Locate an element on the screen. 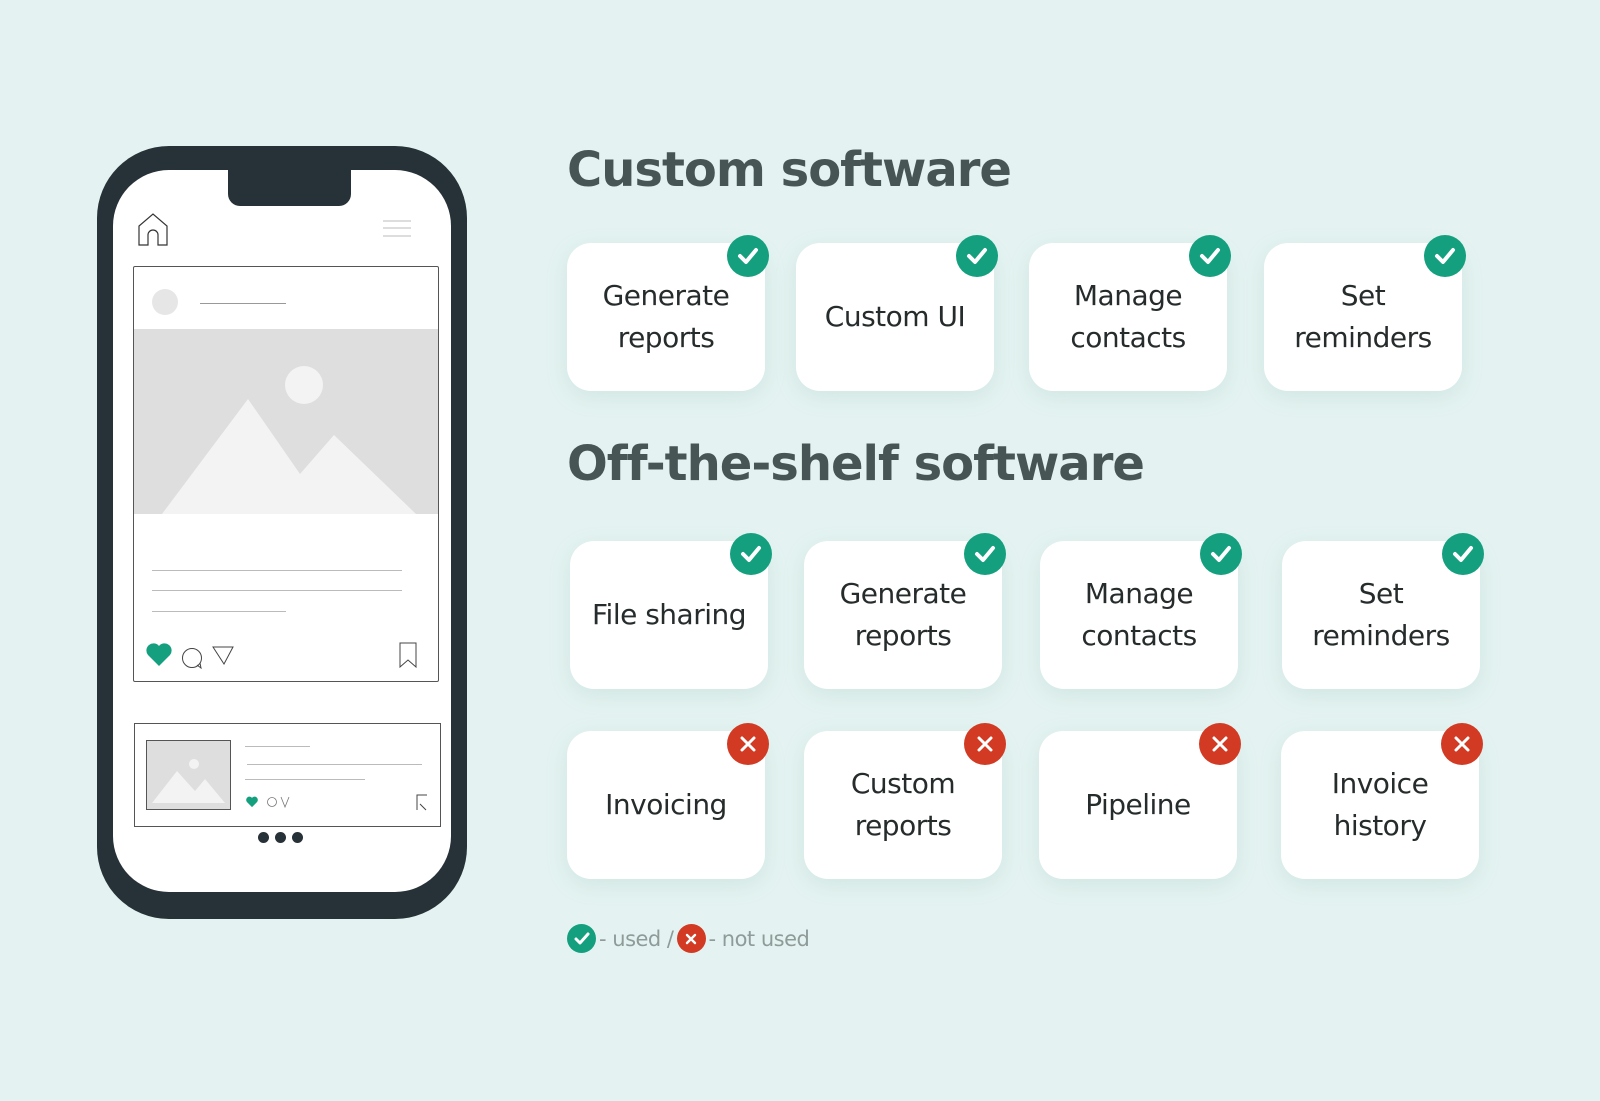 The height and width of the screenshot is (1101, 1600). feature-card: Custom UI is located at coordinates (897, 313).